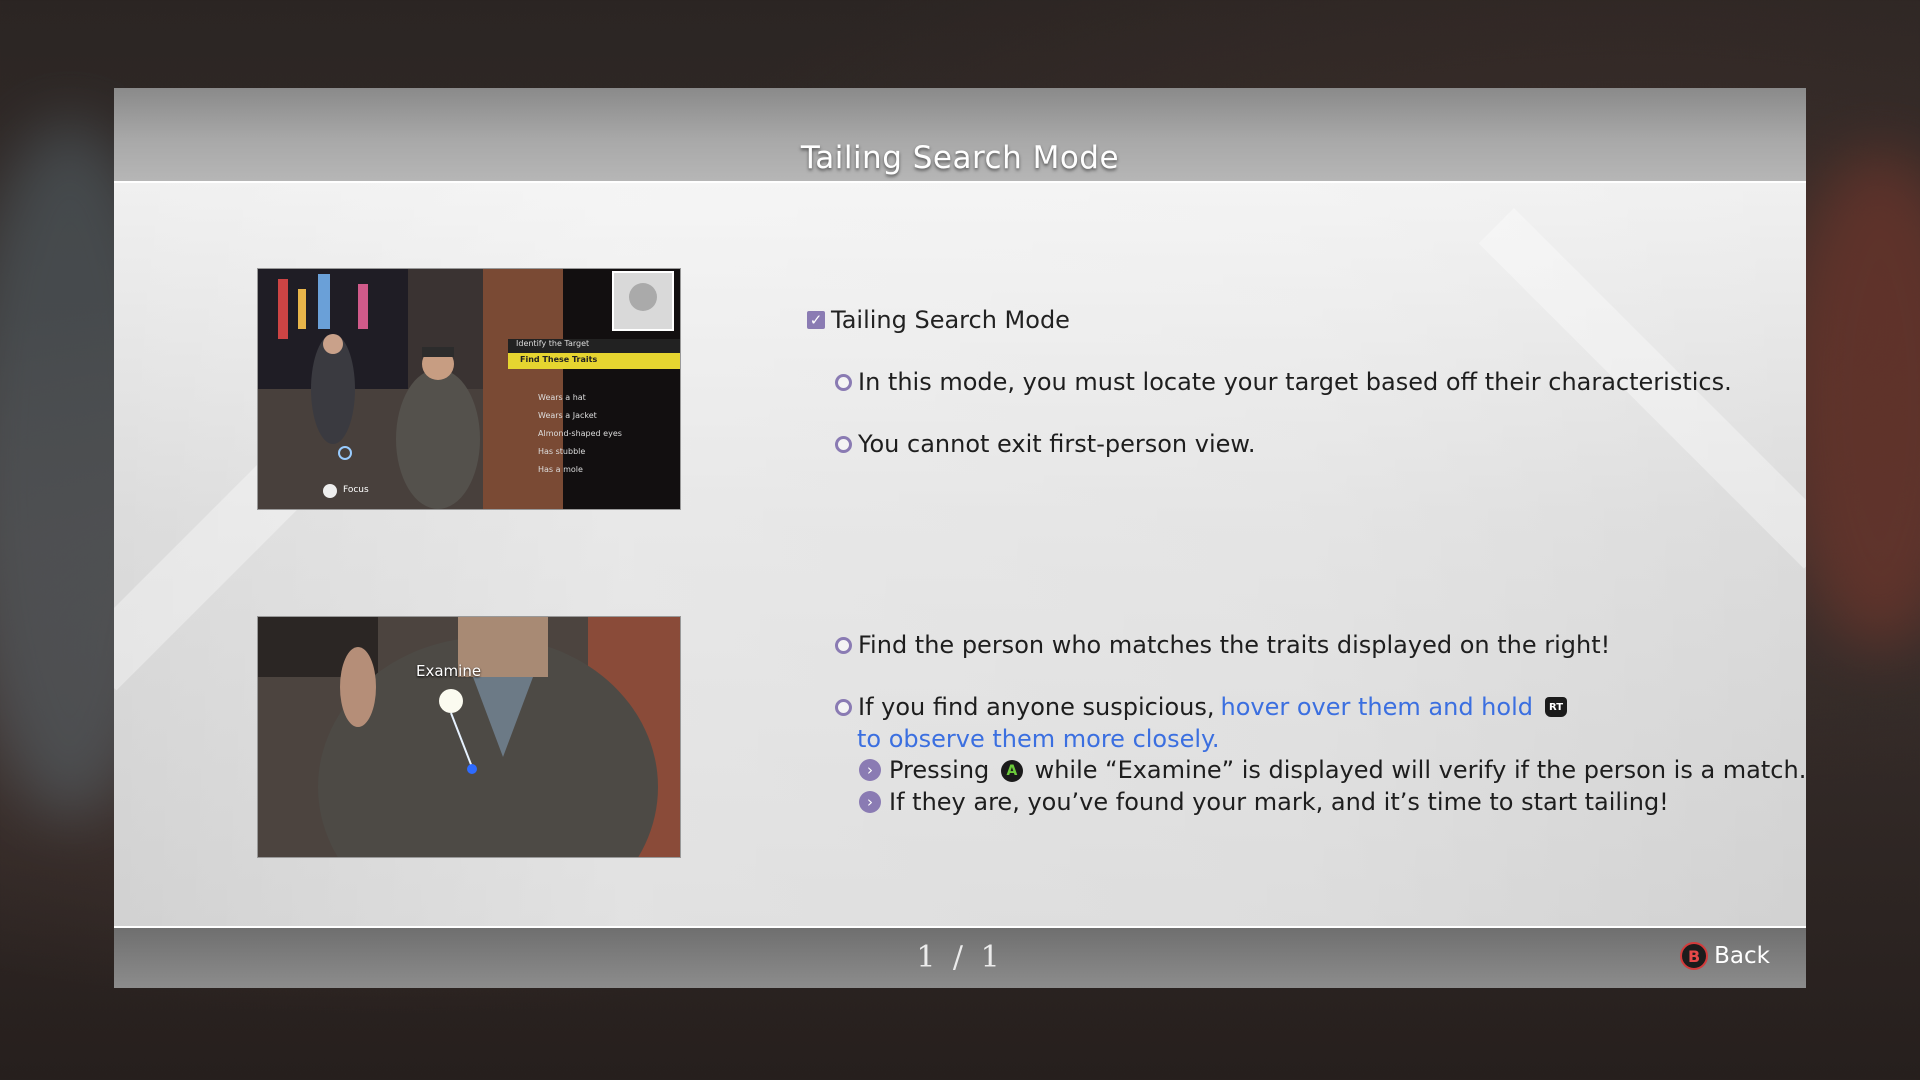  What do you see at coordinates (939, 770) in the screenshot?
I see `pressing-prefix: Pressing` at bounding box center [939, 770].